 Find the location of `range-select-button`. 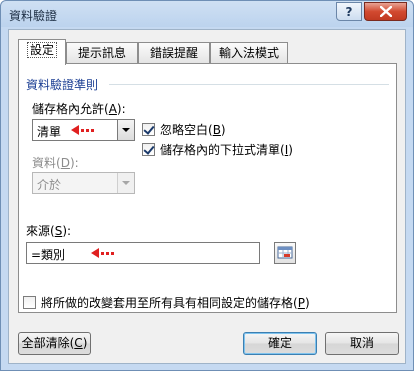

range-select-button is located at coordinates (285, 253).